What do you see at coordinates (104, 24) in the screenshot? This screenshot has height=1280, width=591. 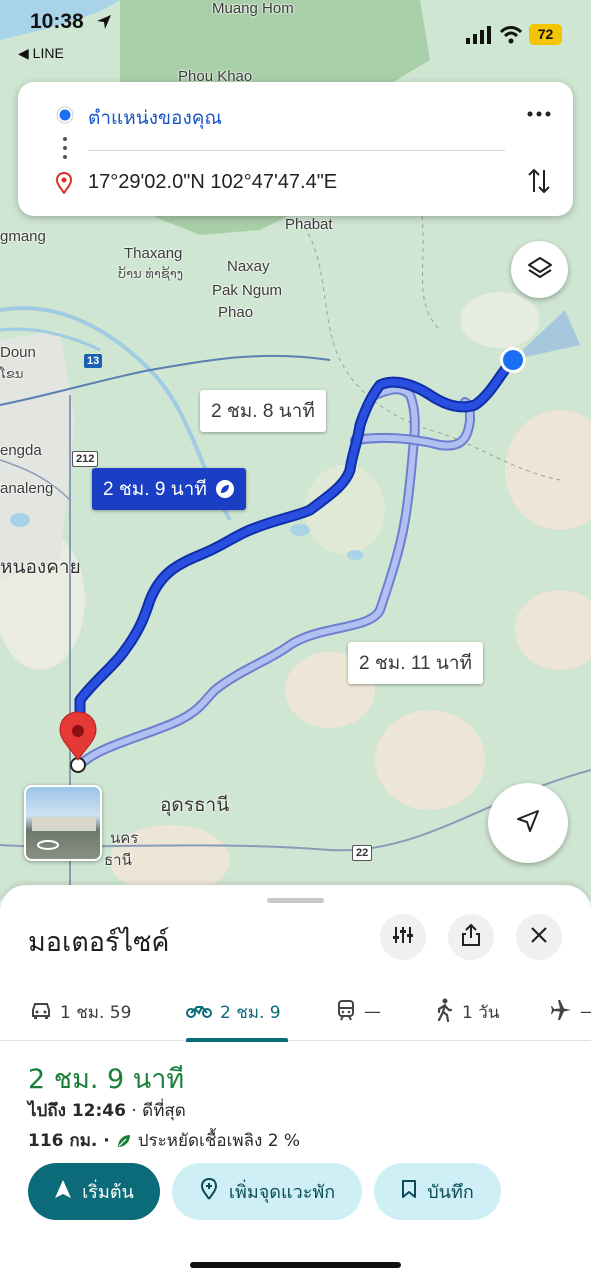 I see `location-arrow-icon` at bounding box center [104, 24].